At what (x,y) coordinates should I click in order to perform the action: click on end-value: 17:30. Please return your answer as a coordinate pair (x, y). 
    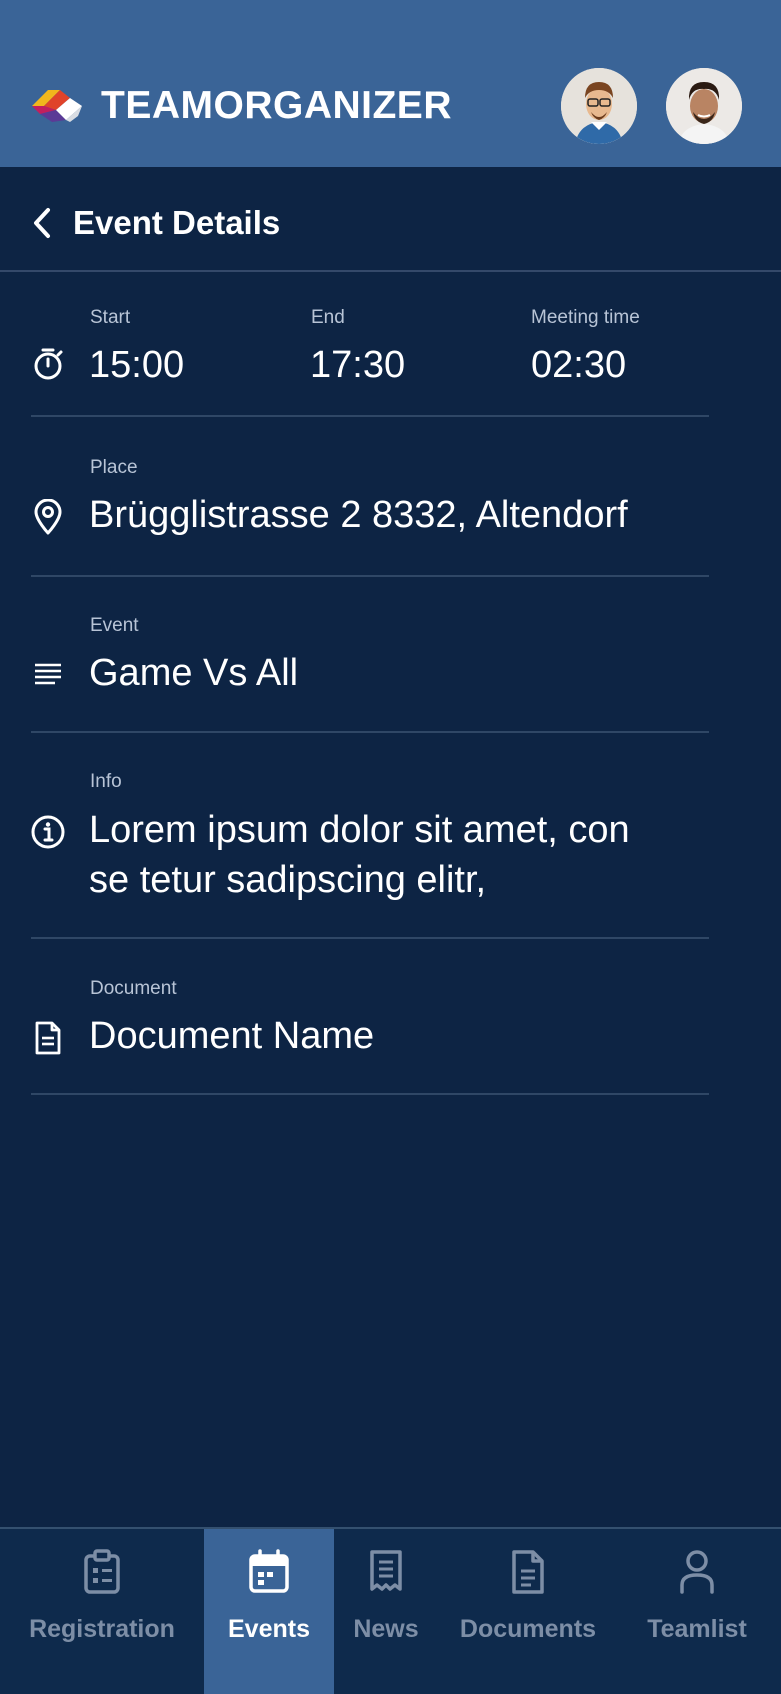
    Looking at the image, I should click on (358, 365).